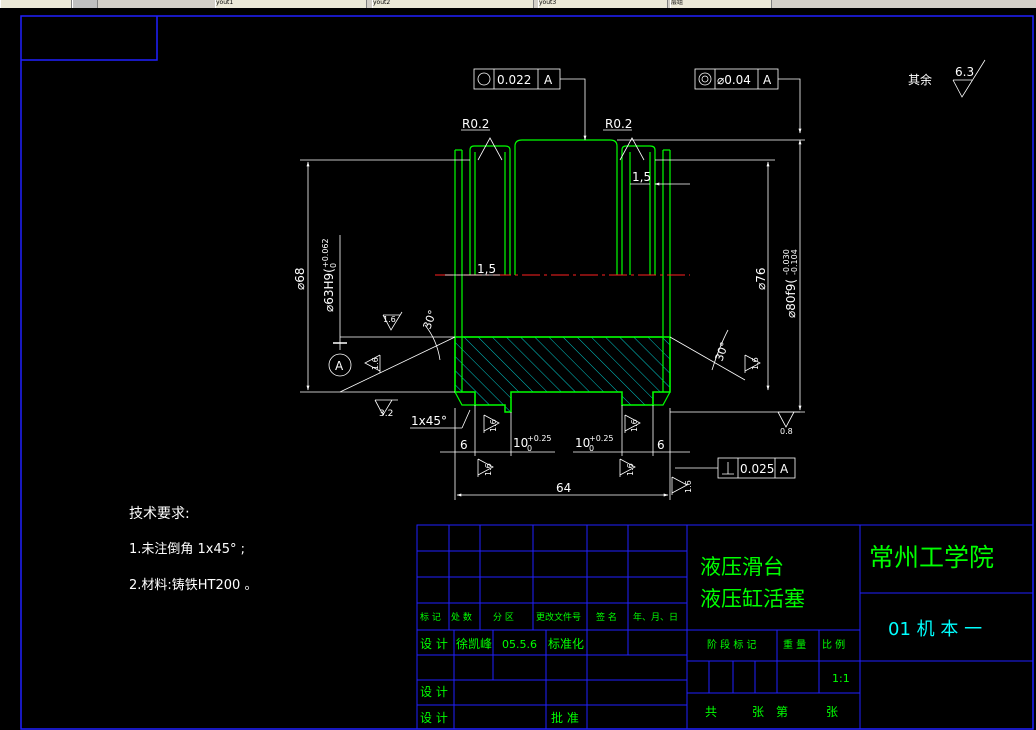 This screenshot has height=730, width=1036. What do you see at coordinates (964, 72) in the screenshot?
I see `surface-default-value: 6.3` at bounding box center [964, 72].